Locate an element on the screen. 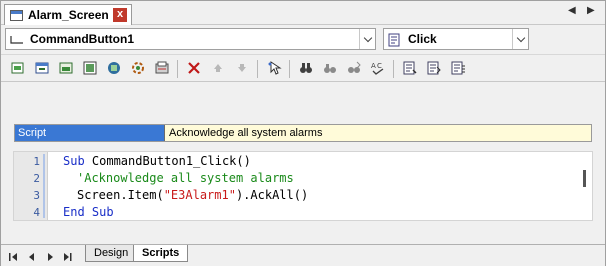 The image size is (606, 266). delete-icon is located at coordinates (194, 68).